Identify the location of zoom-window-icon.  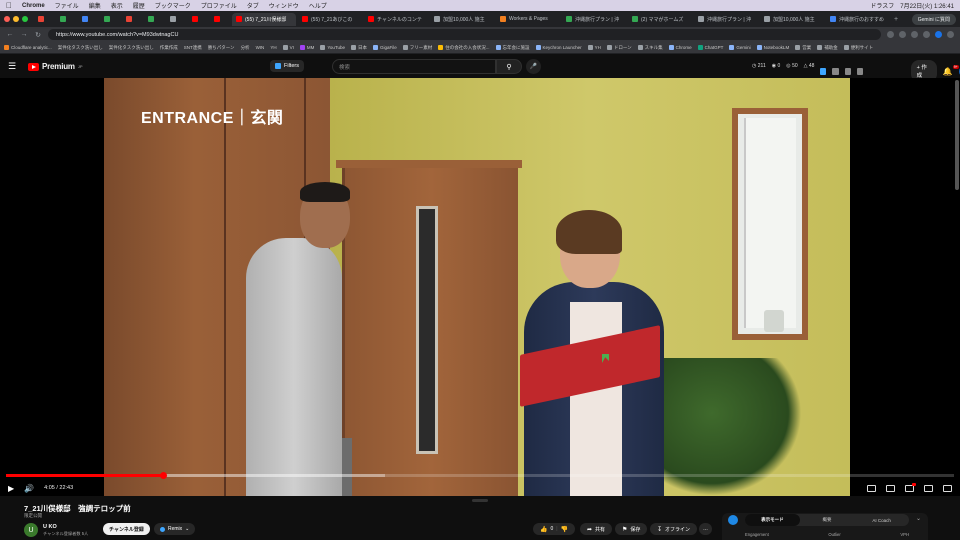
(25, 19).